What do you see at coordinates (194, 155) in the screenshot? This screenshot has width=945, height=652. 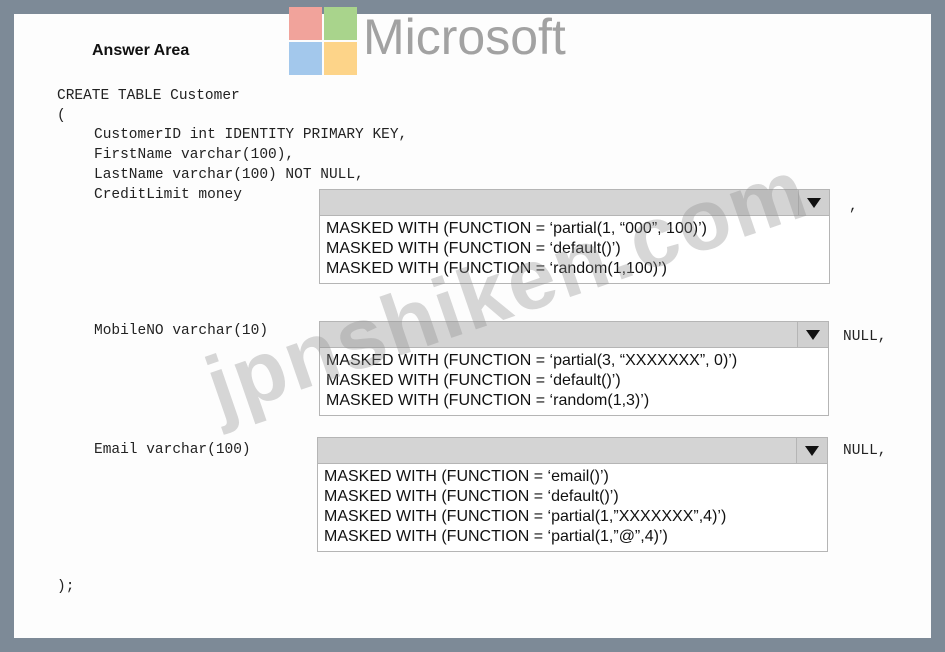 I see `code-line-firstname: FirstName varchar(100),` at bounding box center [194, 155].